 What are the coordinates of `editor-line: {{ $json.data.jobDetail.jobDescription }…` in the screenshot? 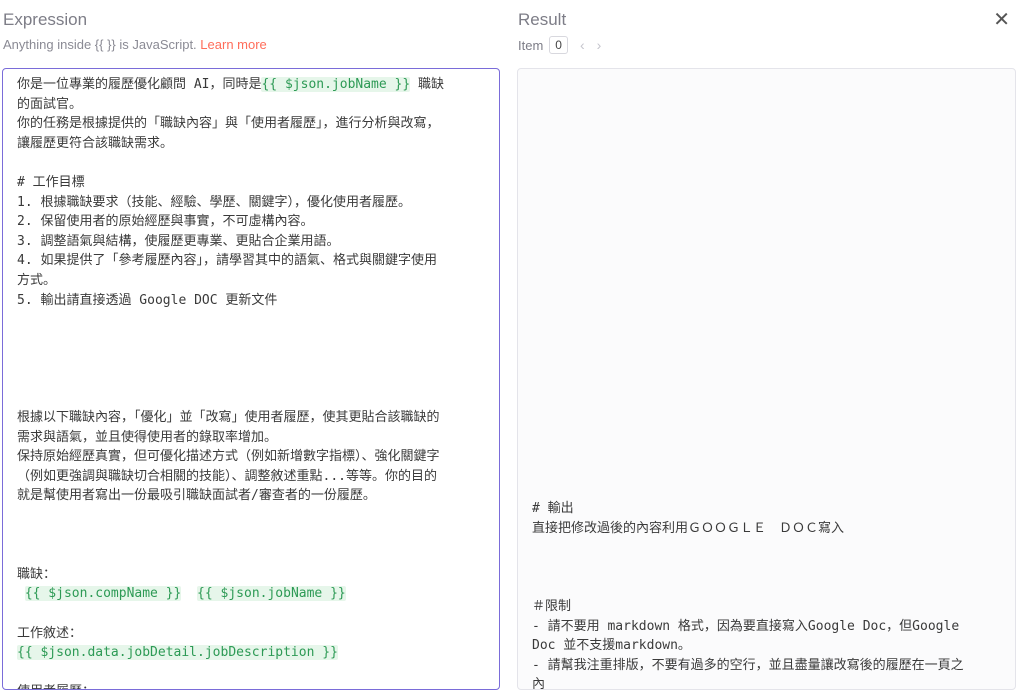 It's located at (251, 653).